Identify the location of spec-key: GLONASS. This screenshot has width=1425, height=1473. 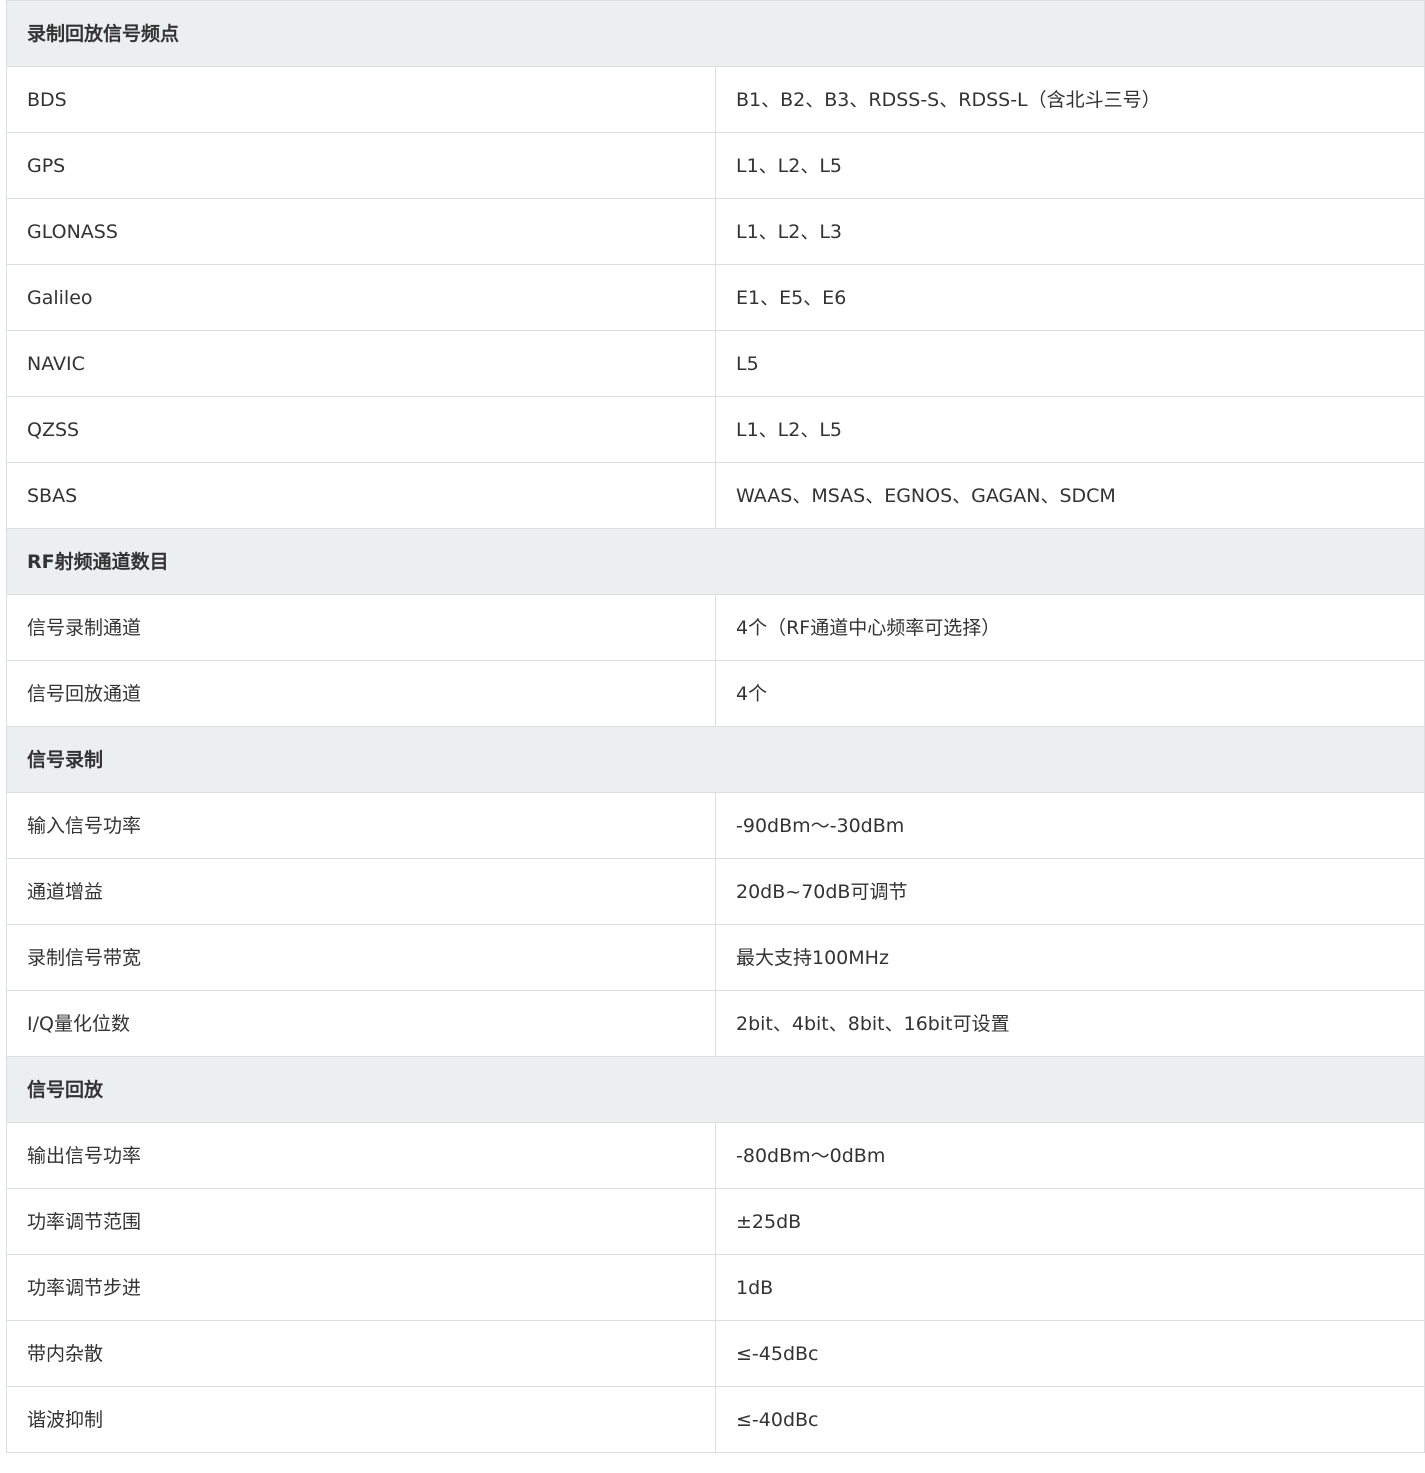
(361, 231).